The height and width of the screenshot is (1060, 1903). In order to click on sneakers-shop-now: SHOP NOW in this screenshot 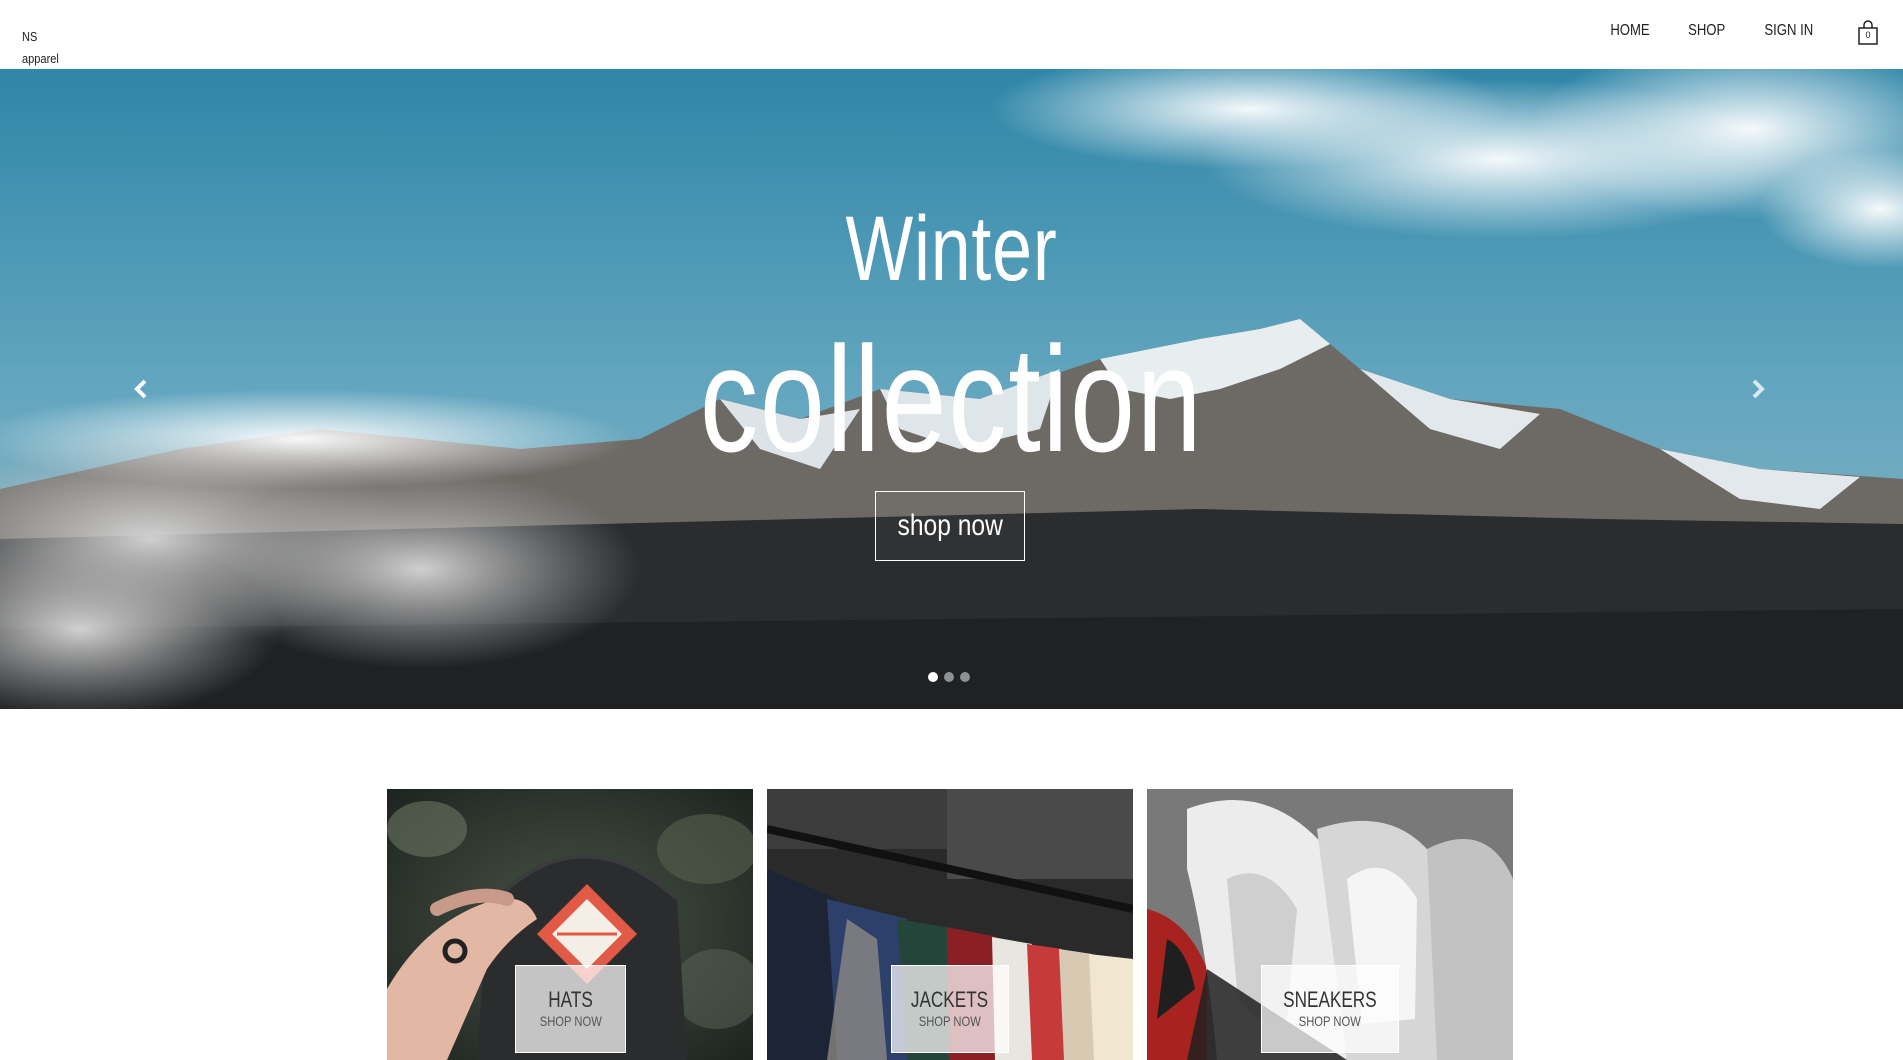, I will do `click(1330, 1021)`.